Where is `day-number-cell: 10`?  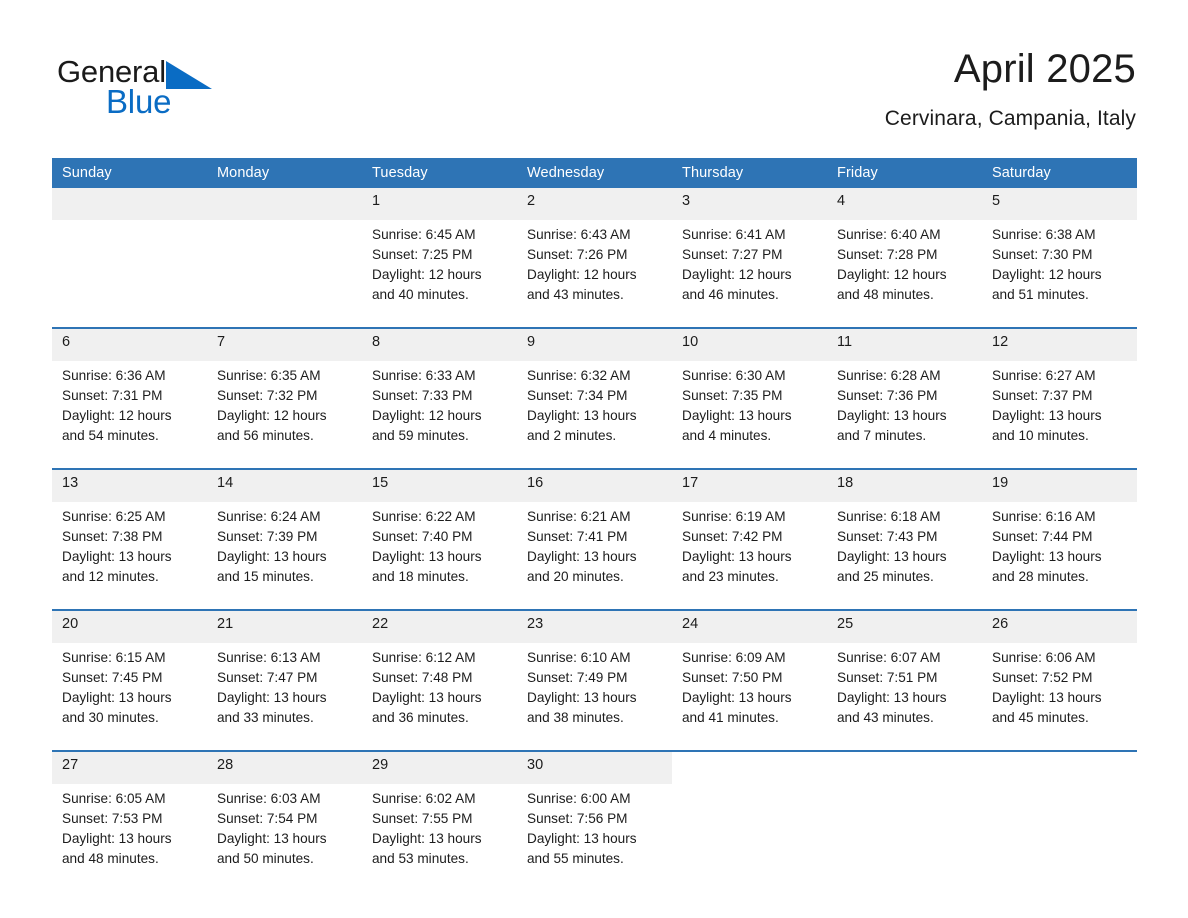 day-number-cell: 10 is located at coordinates (749, 345).